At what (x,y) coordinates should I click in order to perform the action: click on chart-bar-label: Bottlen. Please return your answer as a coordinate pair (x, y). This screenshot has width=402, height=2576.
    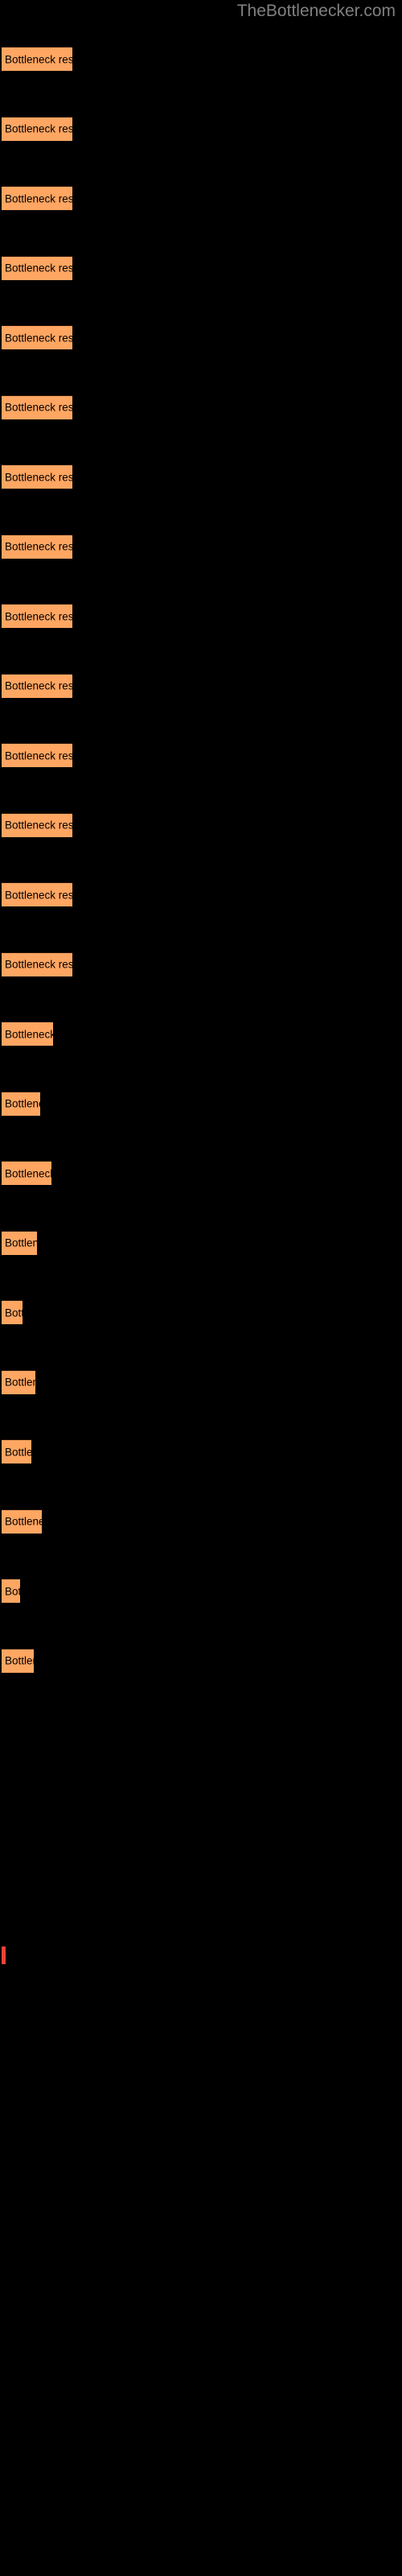
    Looking at the image, I should click on (18, 1451).